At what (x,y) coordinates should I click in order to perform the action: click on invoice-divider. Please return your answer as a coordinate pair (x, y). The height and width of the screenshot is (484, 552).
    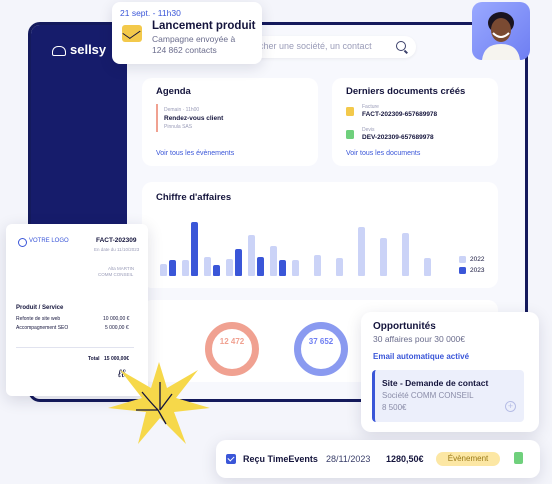
    Looking at the image, I should click on (75, 347).